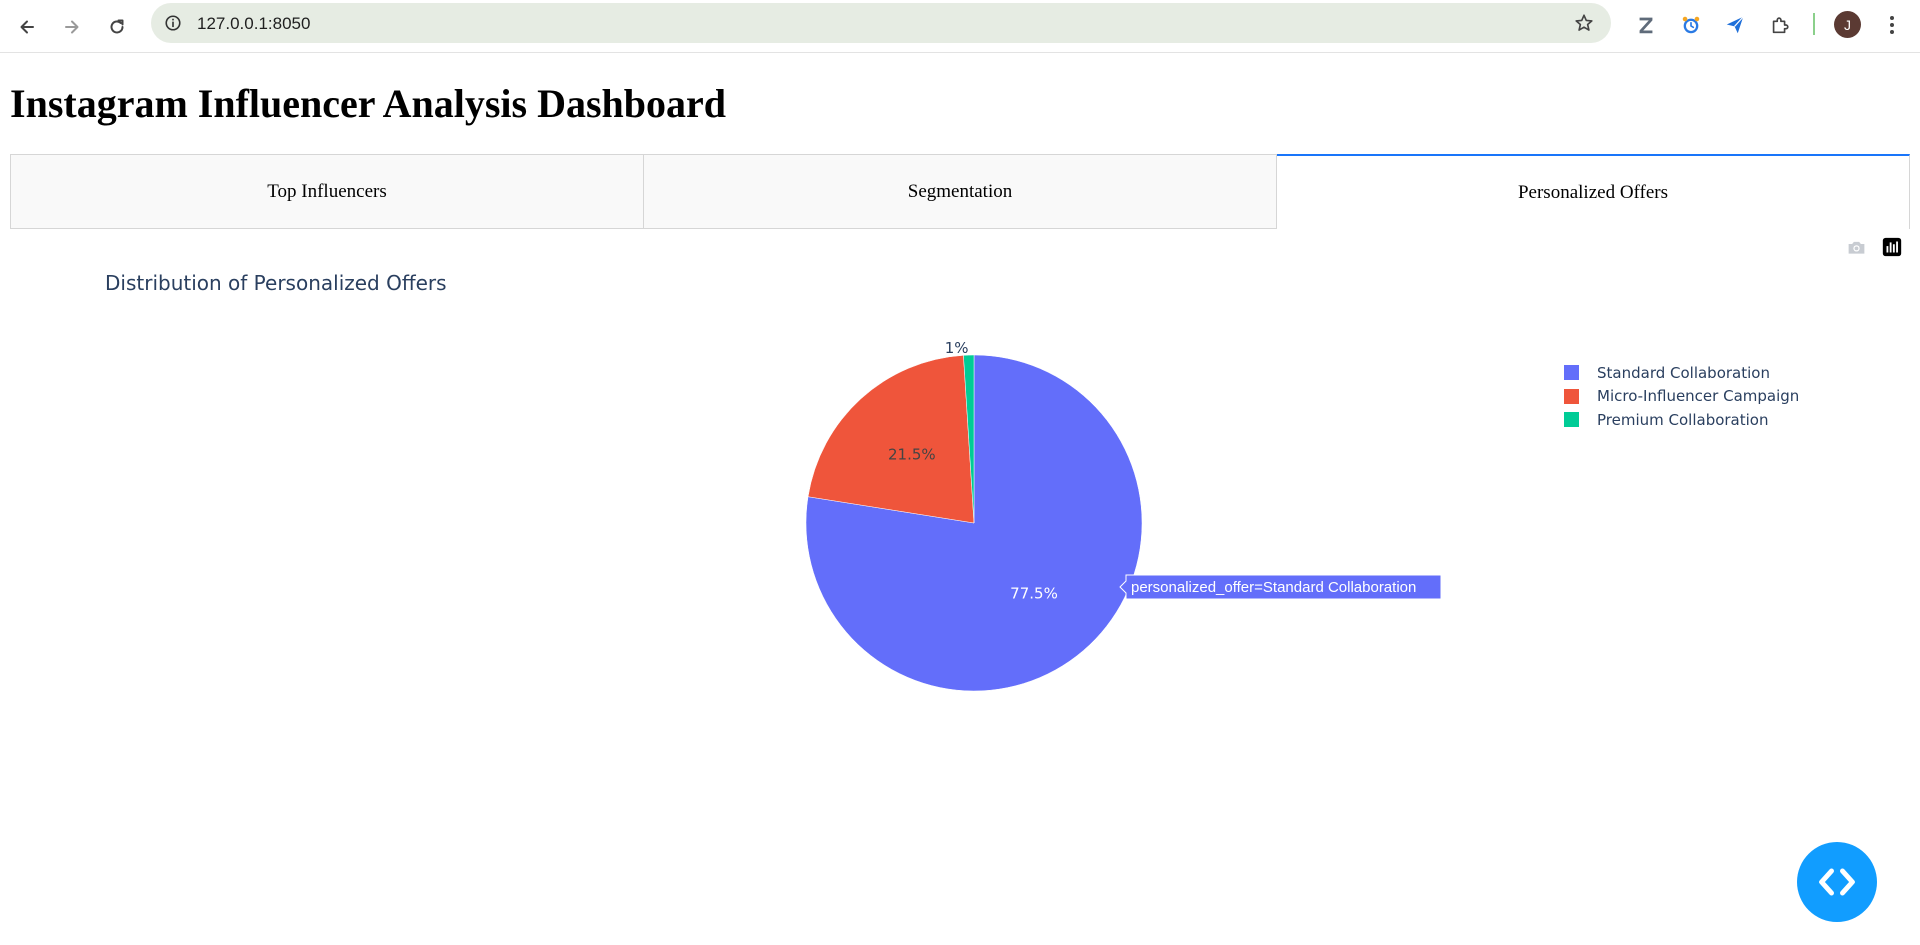 The height and width of the screenshot is (945, 1920). What do you see at coordinates (1735, 25) in the screenshot?
I see `send-extension-icon` at bounding box center [1735, 25].